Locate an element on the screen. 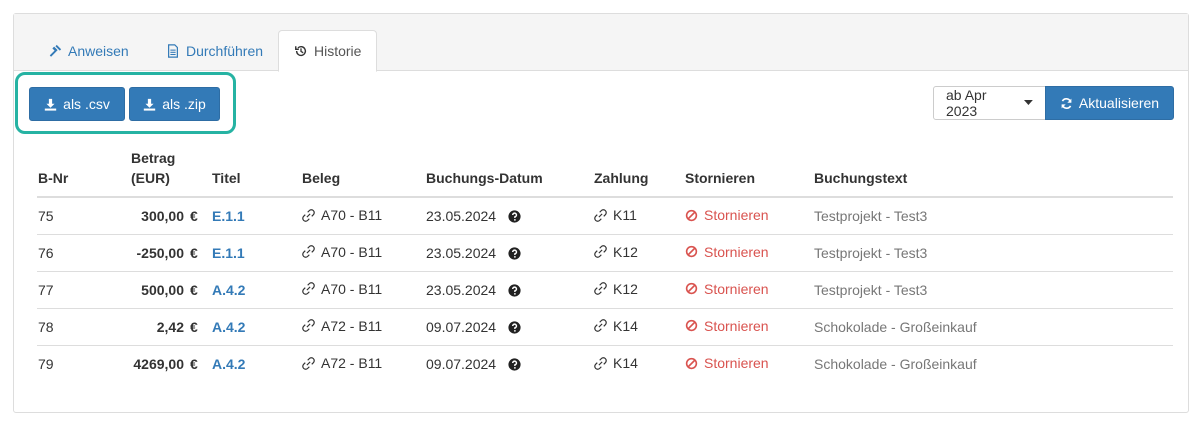  refresh-button: Aktualisieren is located at coordinates (1109, 103).